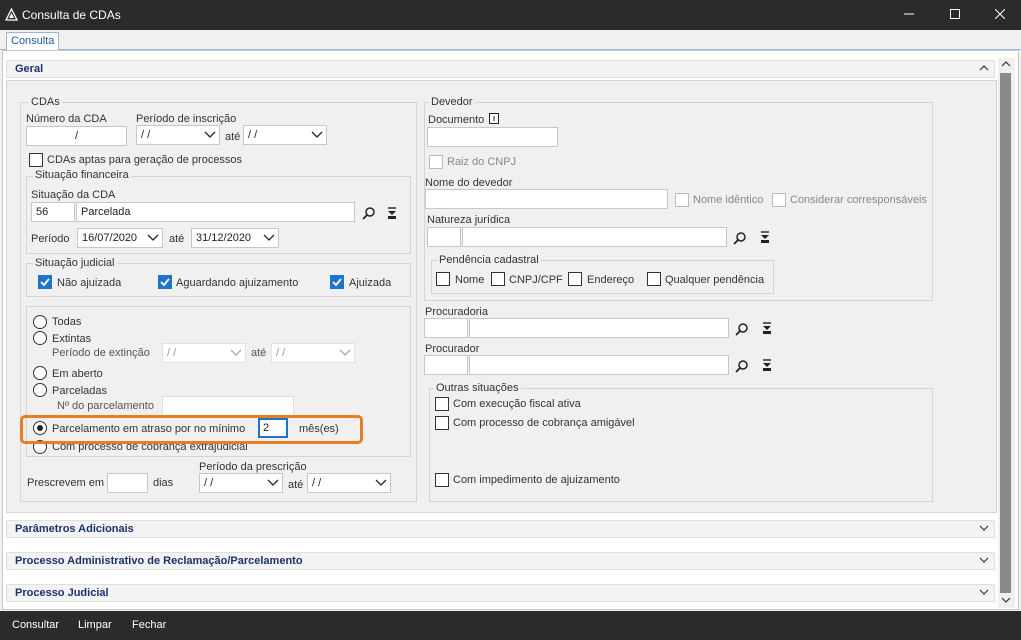 This screenshot has width=1021, height=640. I want to click on todas-radio, so click(40, 322).